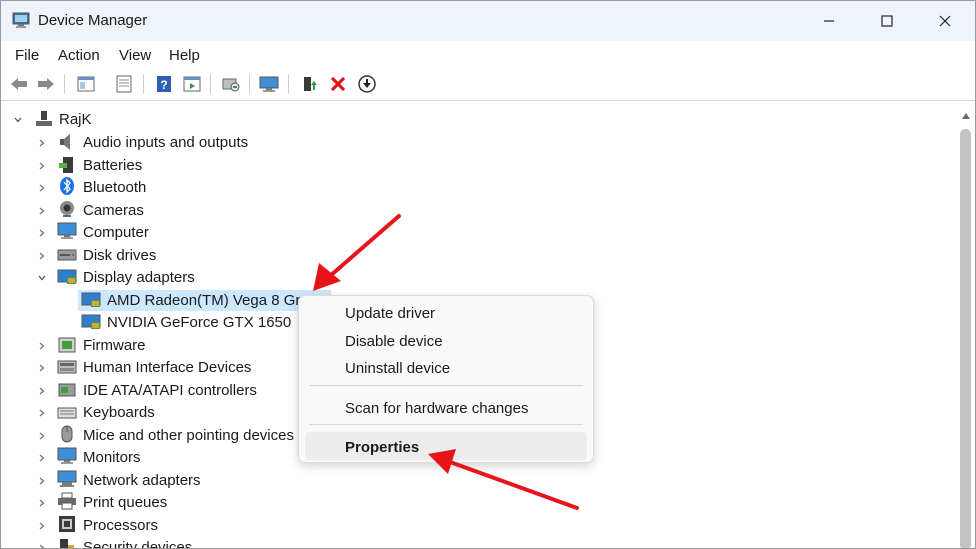 This screenshot has width=976, height=549. I want to click on disk-drive-icon, so click(67, 255).